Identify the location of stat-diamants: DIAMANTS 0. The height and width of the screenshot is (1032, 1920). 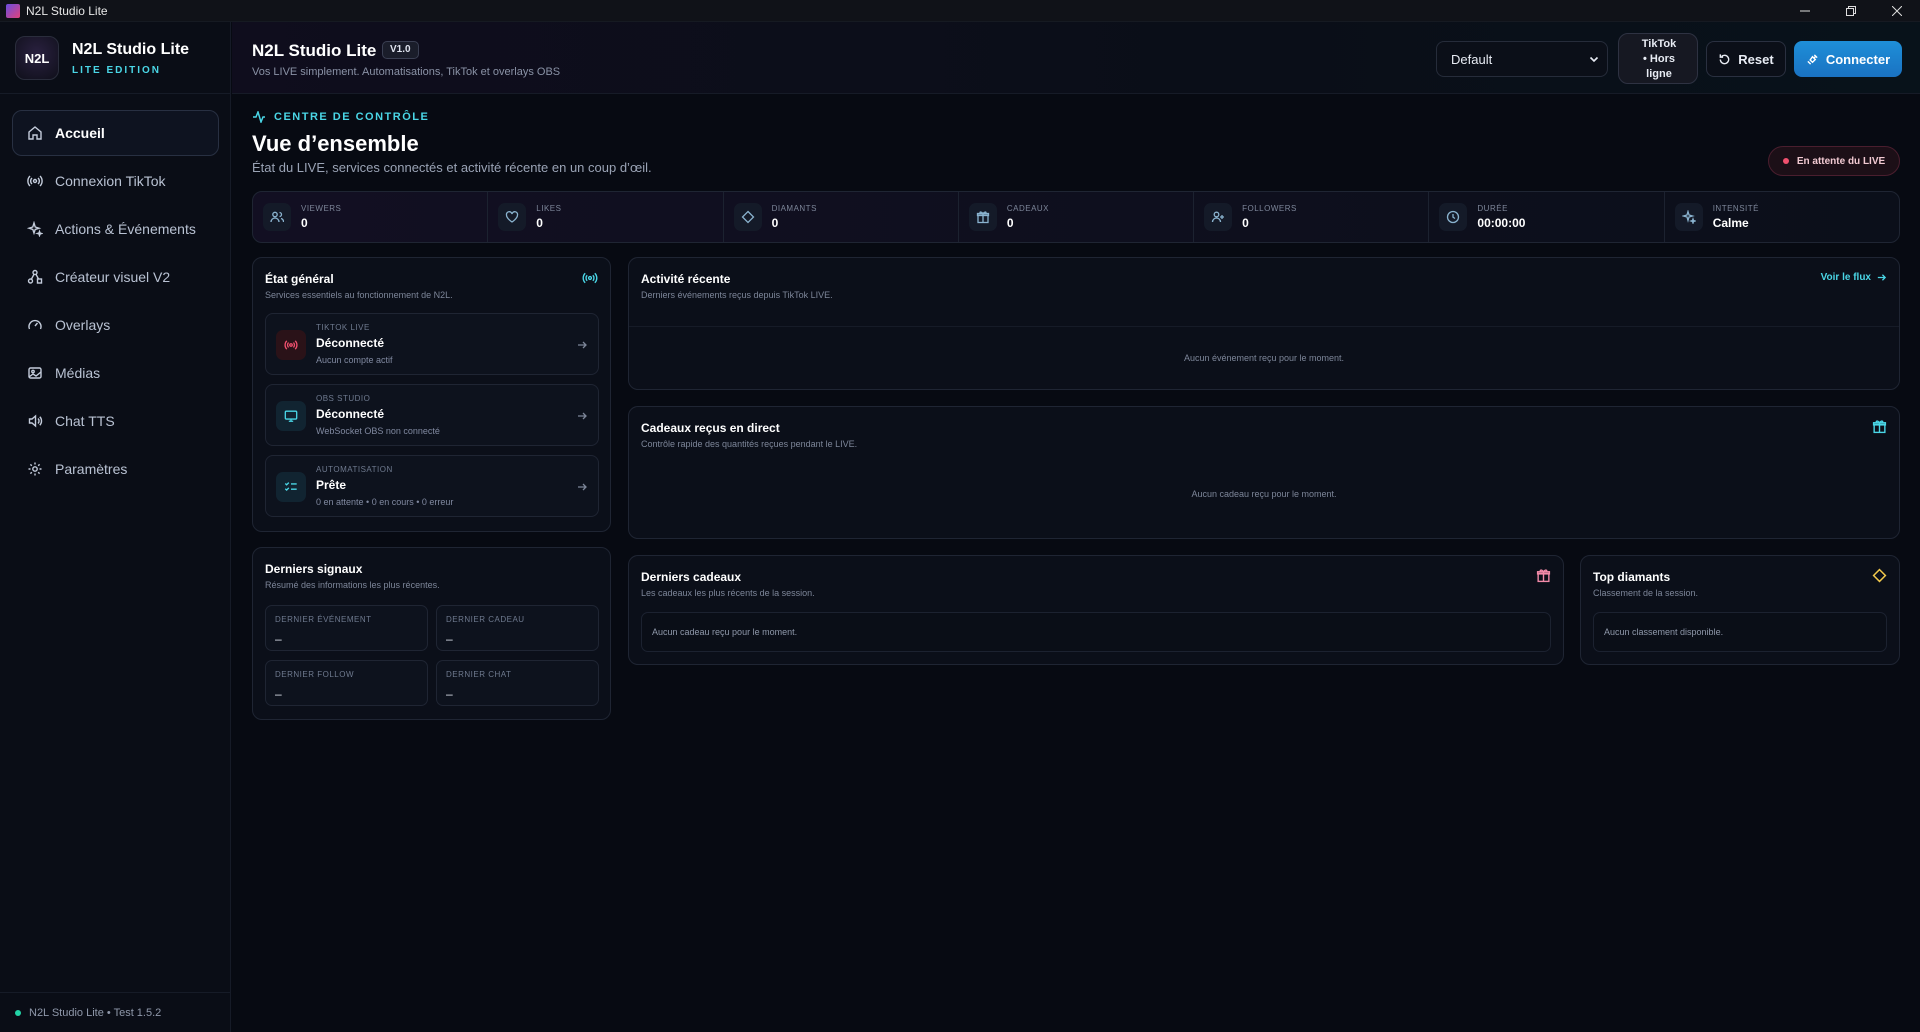
(841, 217).